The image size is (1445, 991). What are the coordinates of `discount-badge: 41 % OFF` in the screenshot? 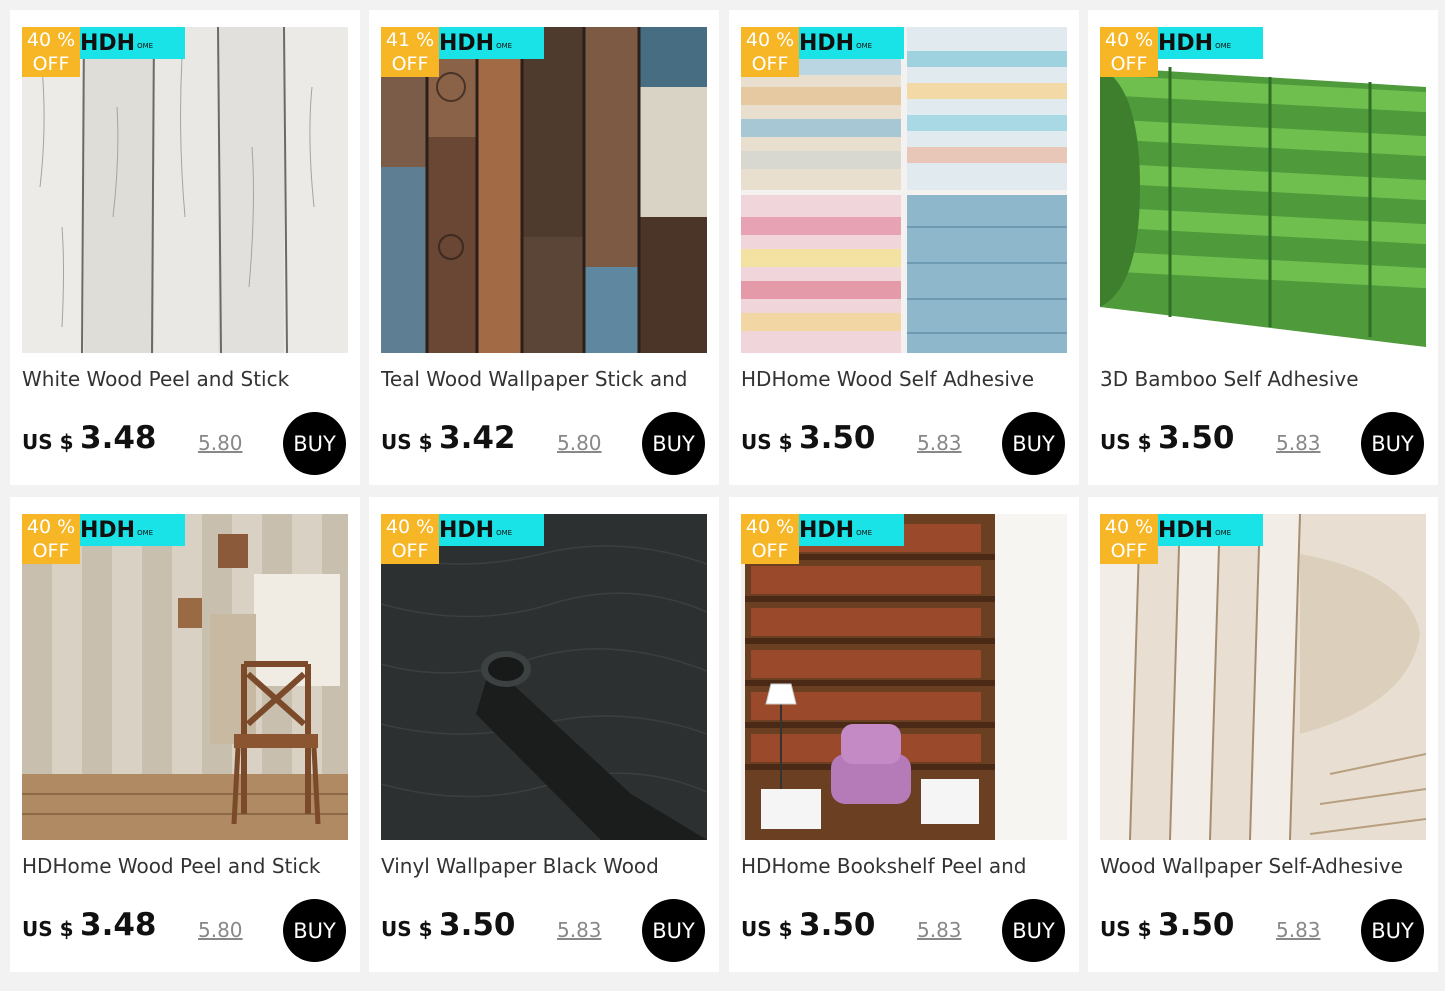 It's located at (410, 52).